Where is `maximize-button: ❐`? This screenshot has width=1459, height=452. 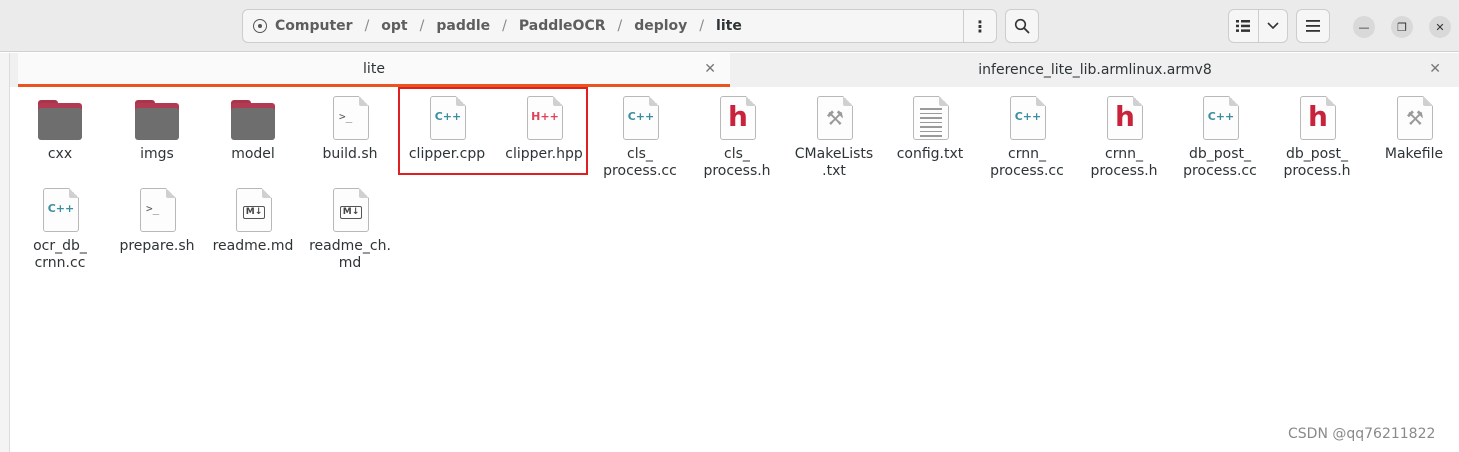 maximize-button: ❐ is located at coordinates (1402, 27).